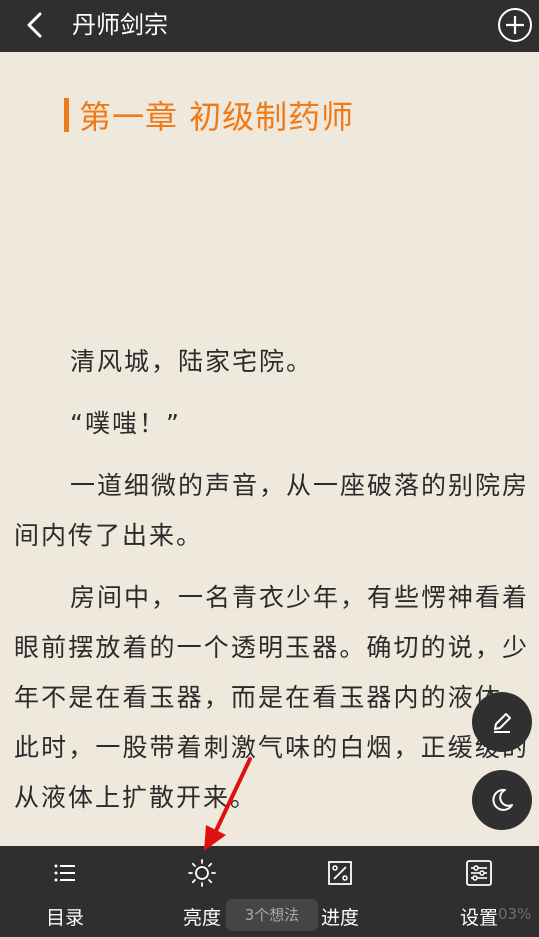 This screenshot has height=937, width=539. Describe the element at coordinates (269, 26) in the screenshot. I see `top-bar: 丹师剑宗` at that location.